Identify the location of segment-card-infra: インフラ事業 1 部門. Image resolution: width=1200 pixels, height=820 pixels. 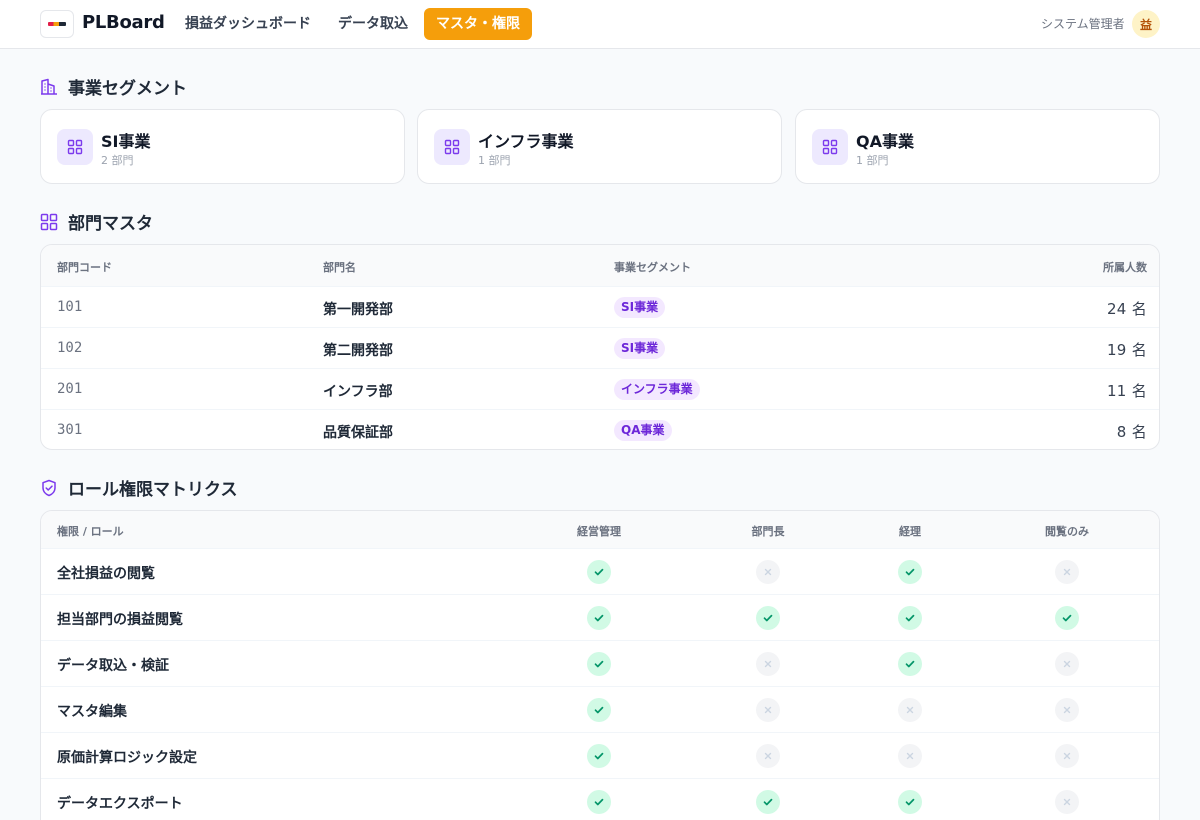
(599, 146).